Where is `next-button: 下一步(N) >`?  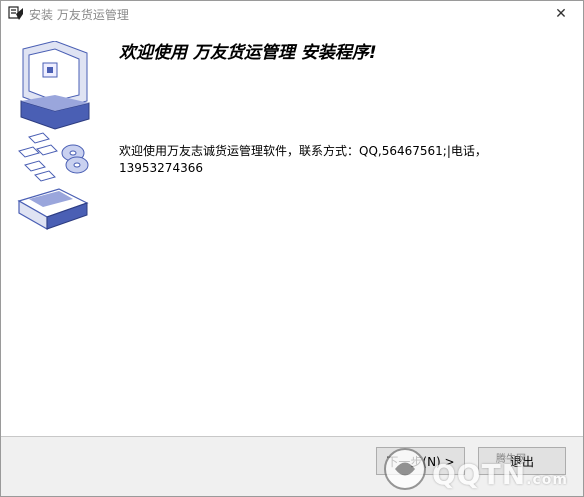
next-button: 下一步(N) > is located at coordinates (420, 461).